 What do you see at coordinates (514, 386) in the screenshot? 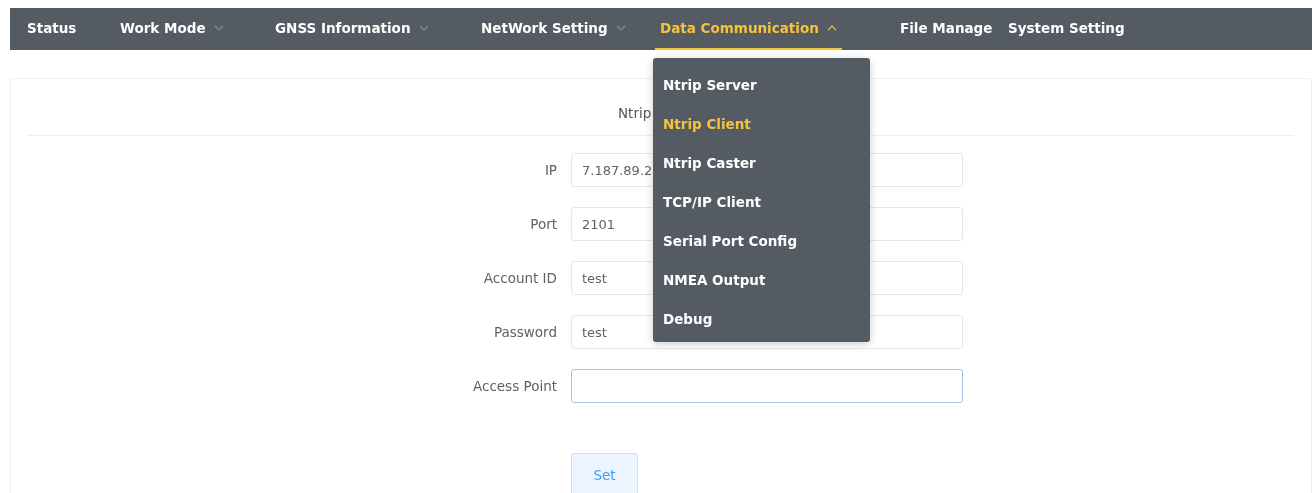
I see `field-label: Access Point` at bounding box center [514, 386].